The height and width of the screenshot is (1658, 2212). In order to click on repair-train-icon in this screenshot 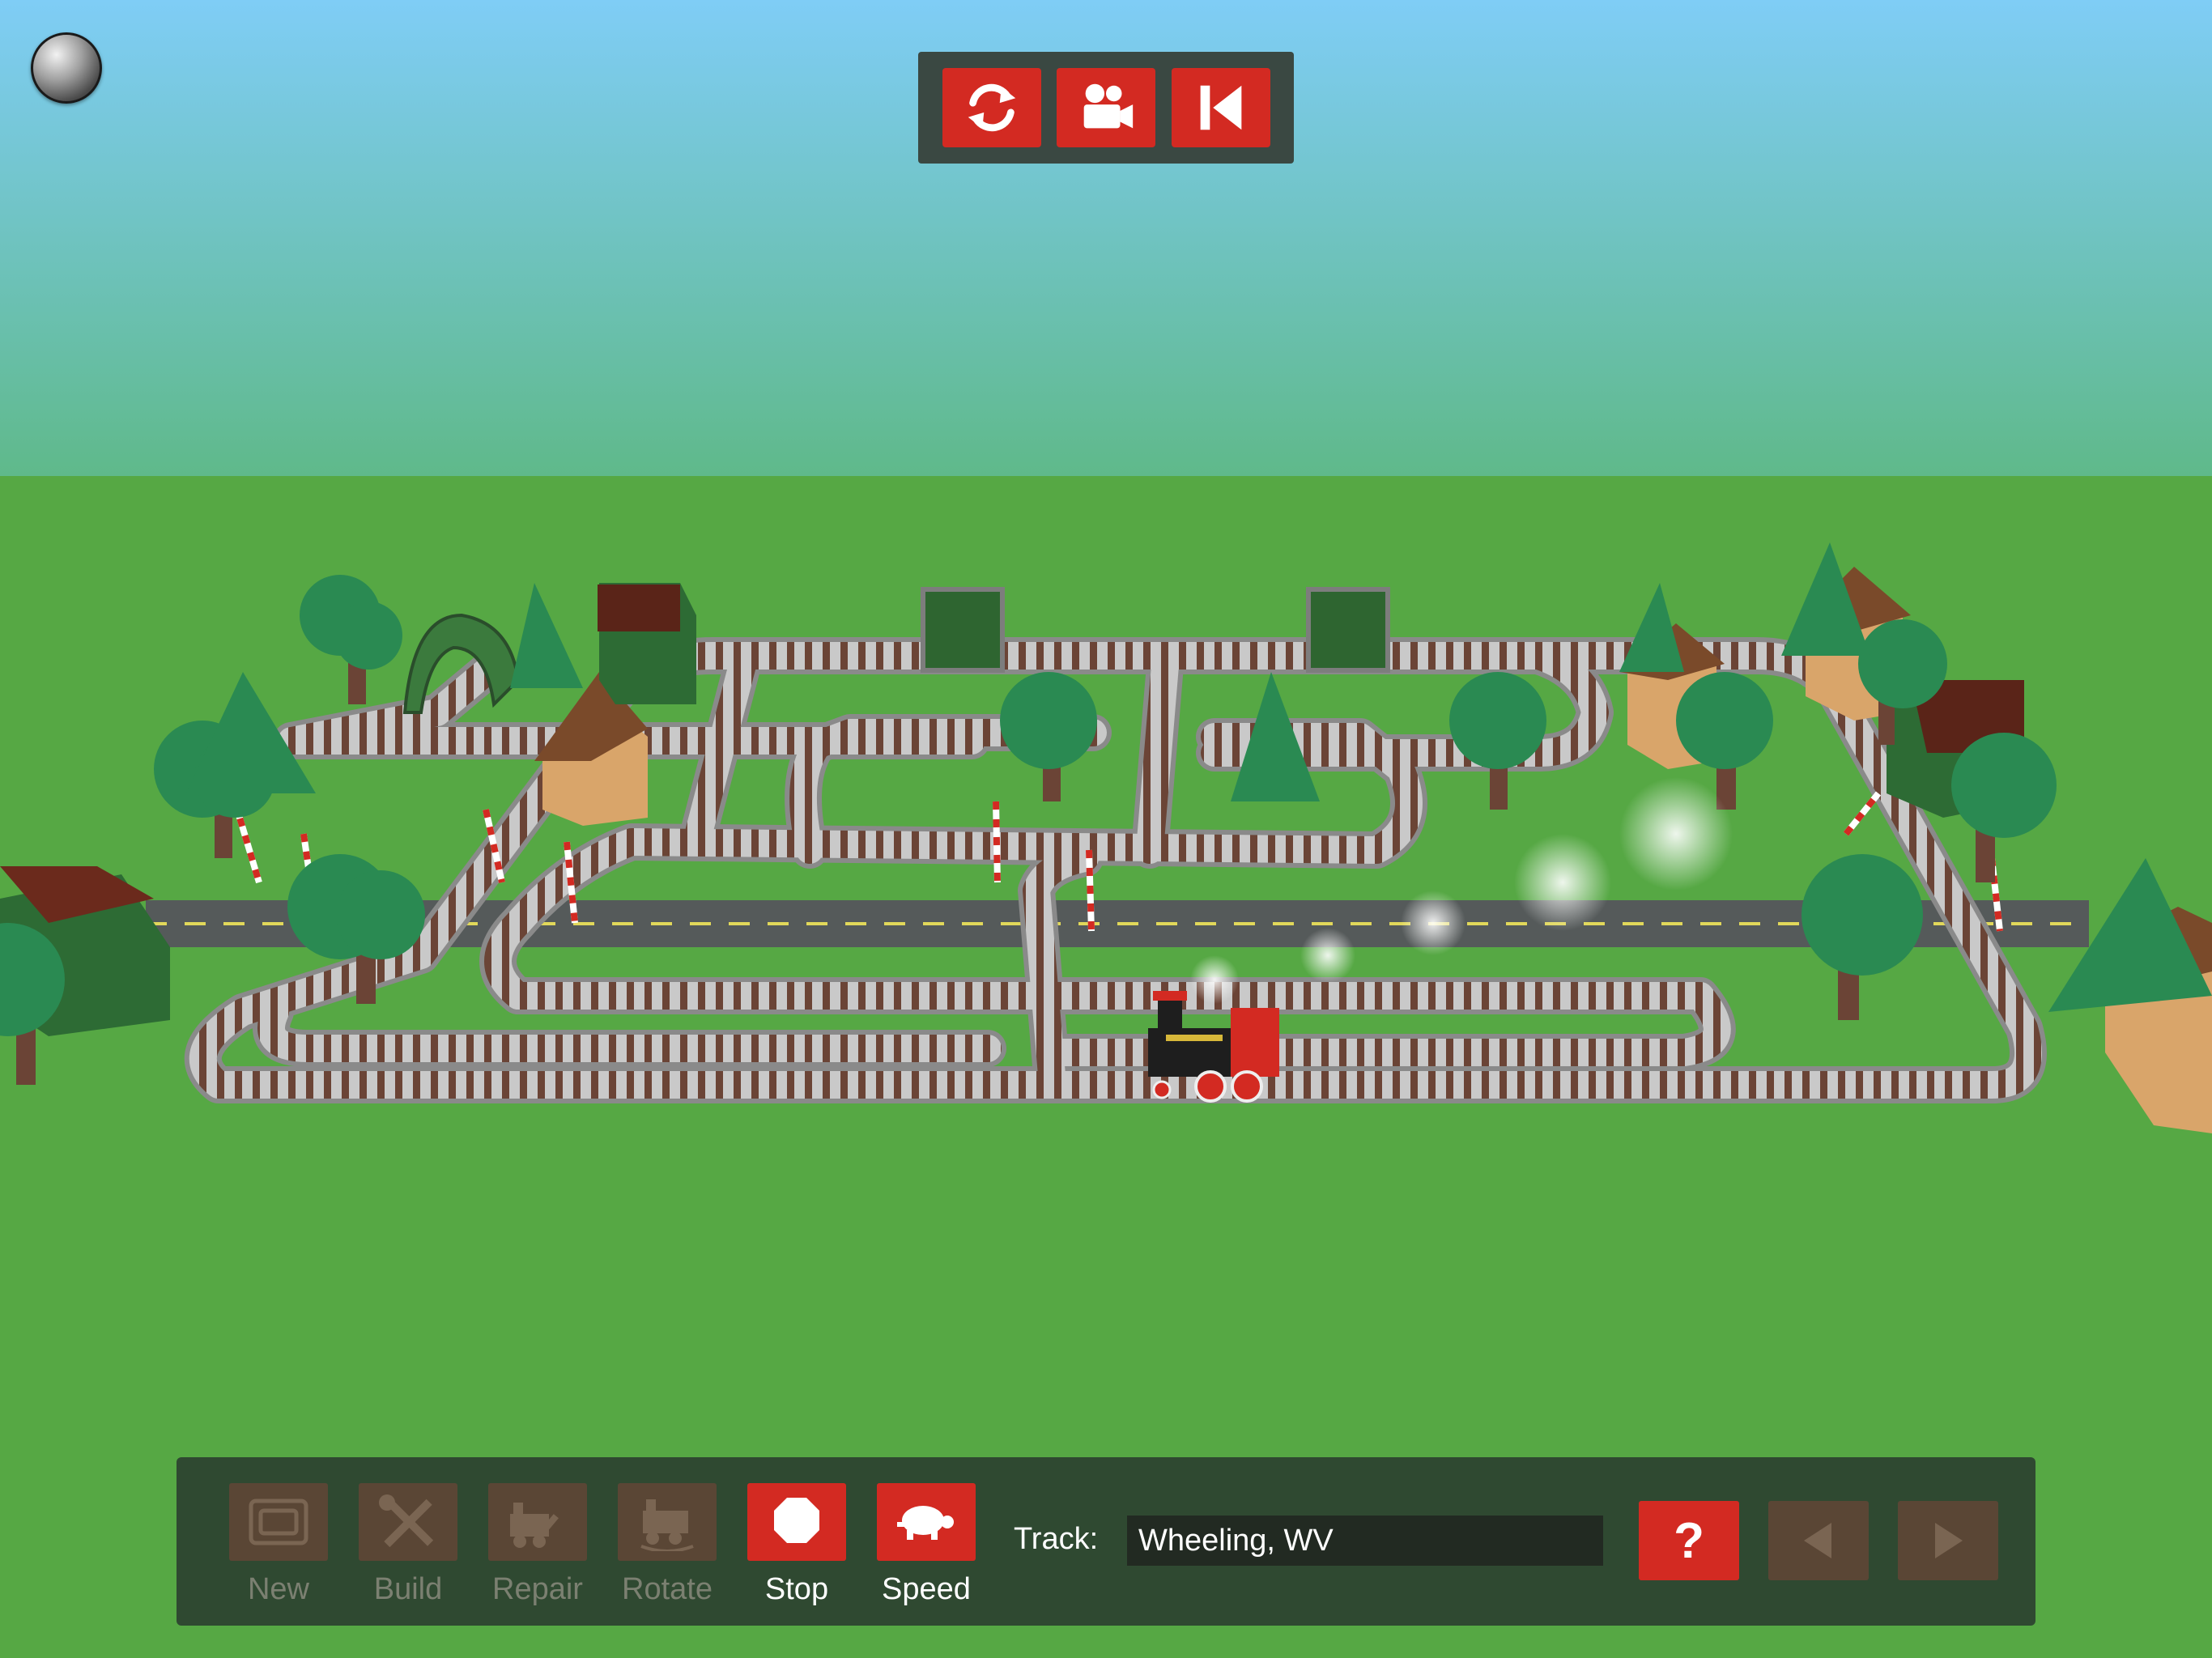, I will do `click(535, 1525)`.